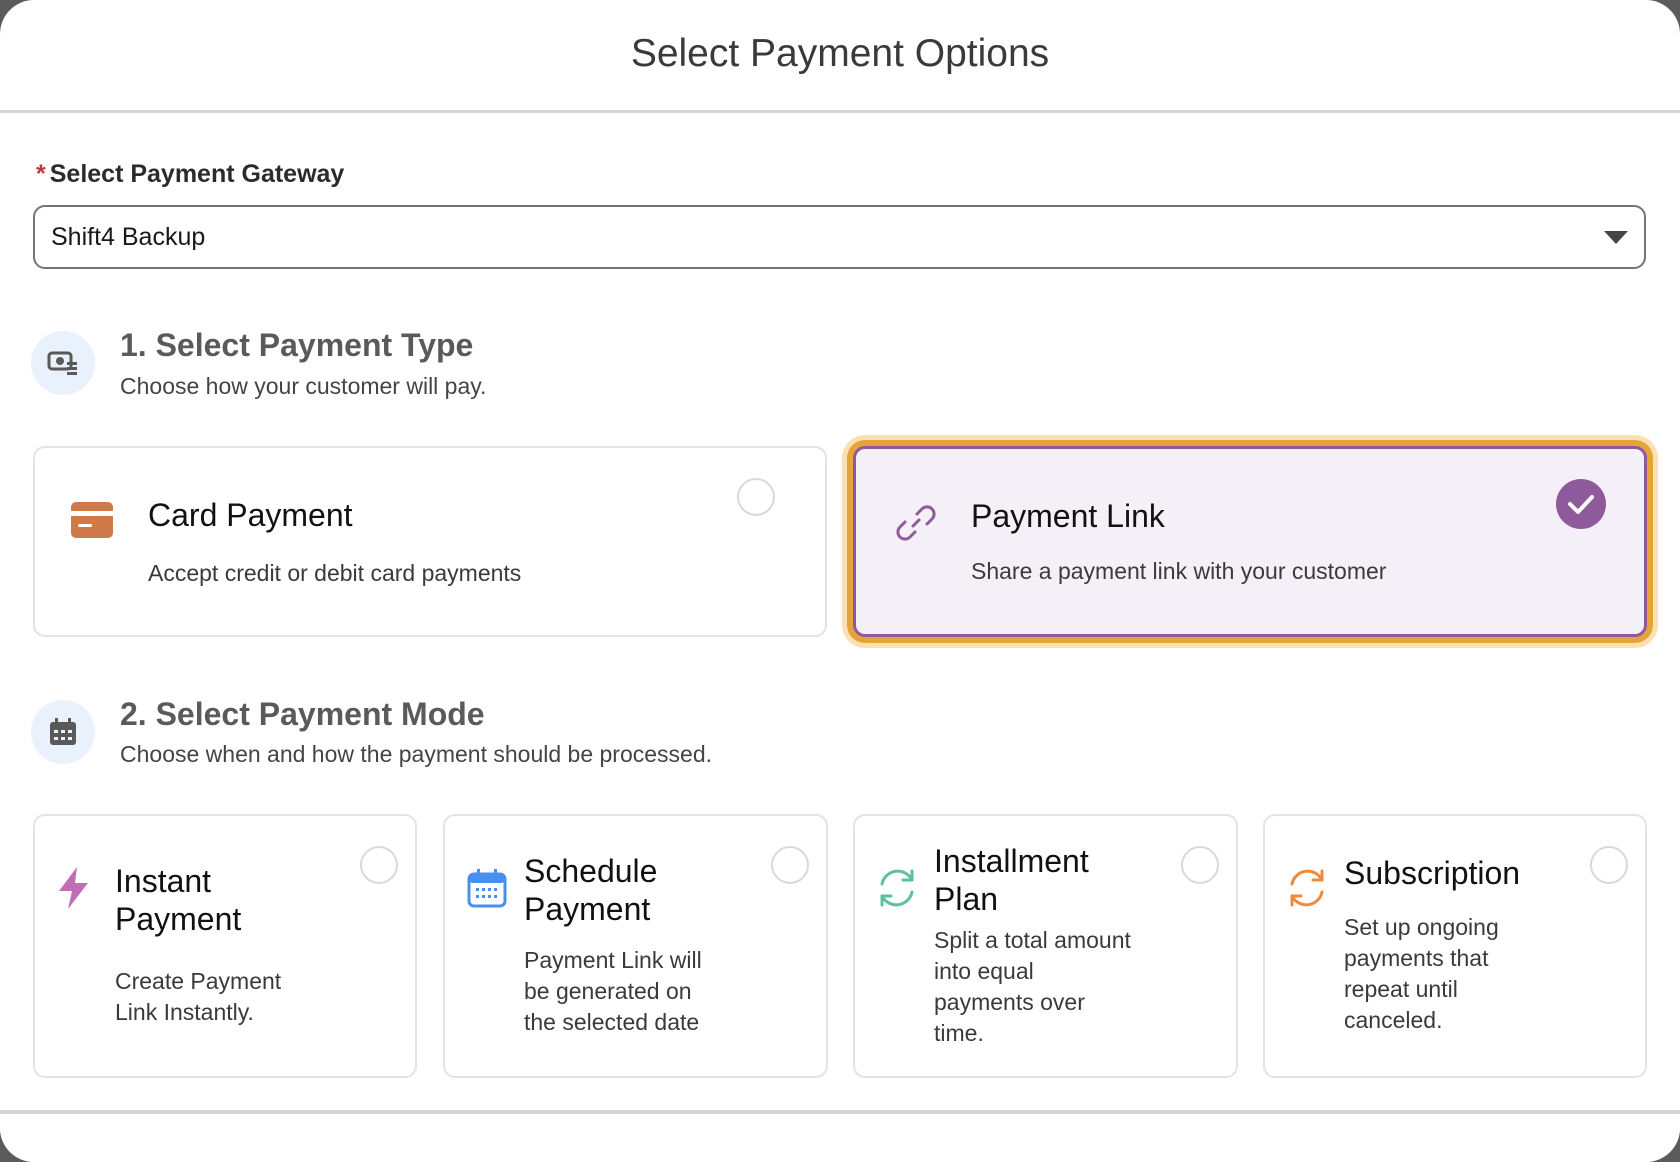 This screenshot has height=1162, width=1680. I want to click on credit-card-icon, so click(92, 520).